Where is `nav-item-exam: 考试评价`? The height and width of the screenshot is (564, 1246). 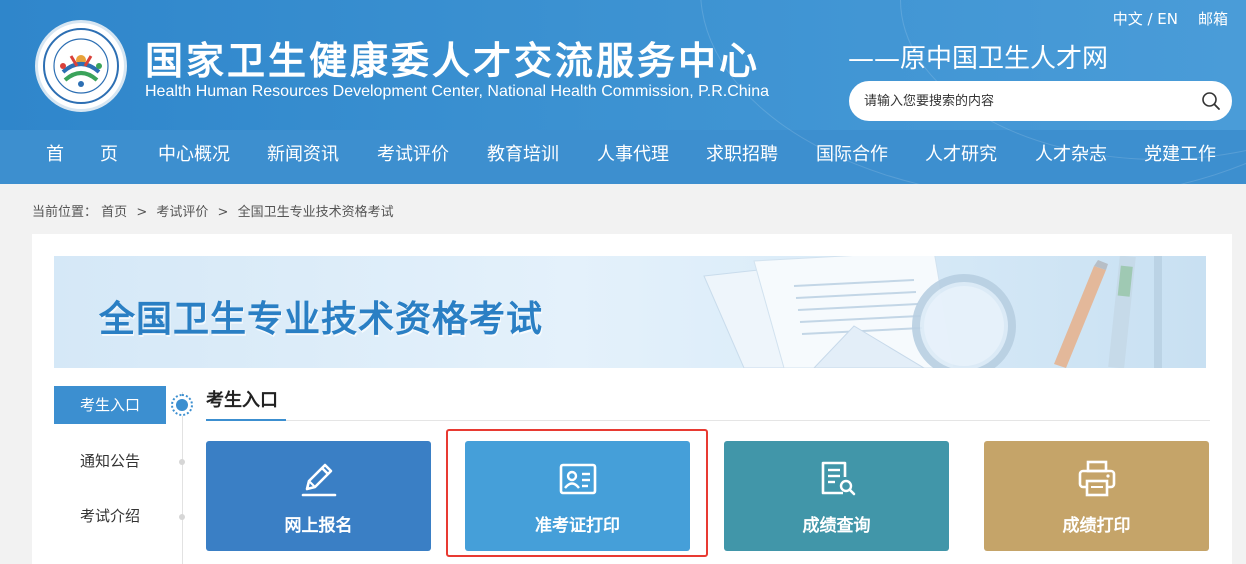
nav-item-exam: 考试评价 is located at coordinates (413, 155).